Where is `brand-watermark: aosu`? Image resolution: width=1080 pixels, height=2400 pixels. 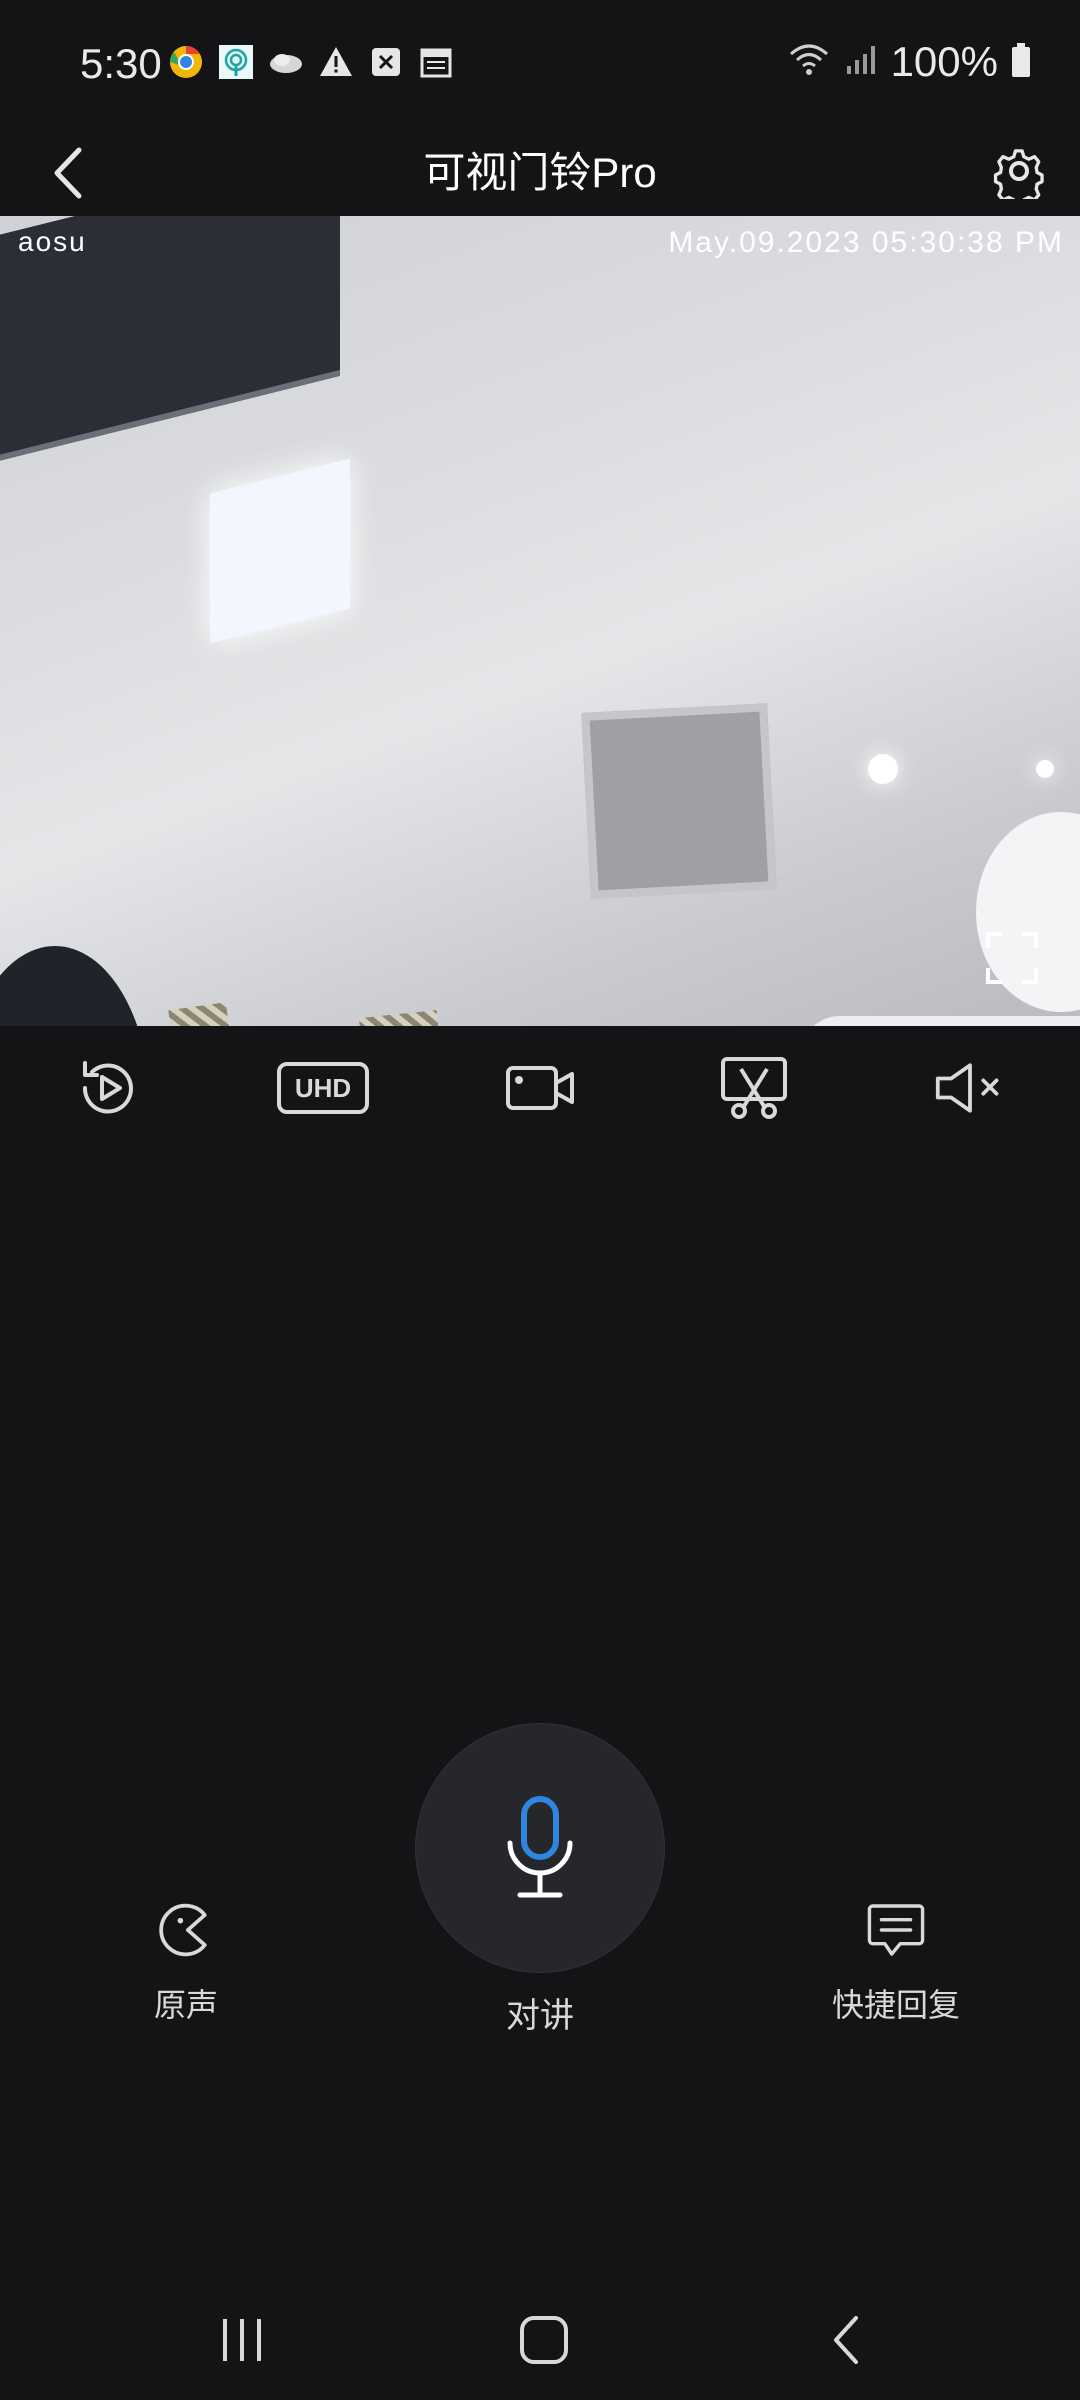
brand-watermark: aosu is located at coordinates (52, 241).